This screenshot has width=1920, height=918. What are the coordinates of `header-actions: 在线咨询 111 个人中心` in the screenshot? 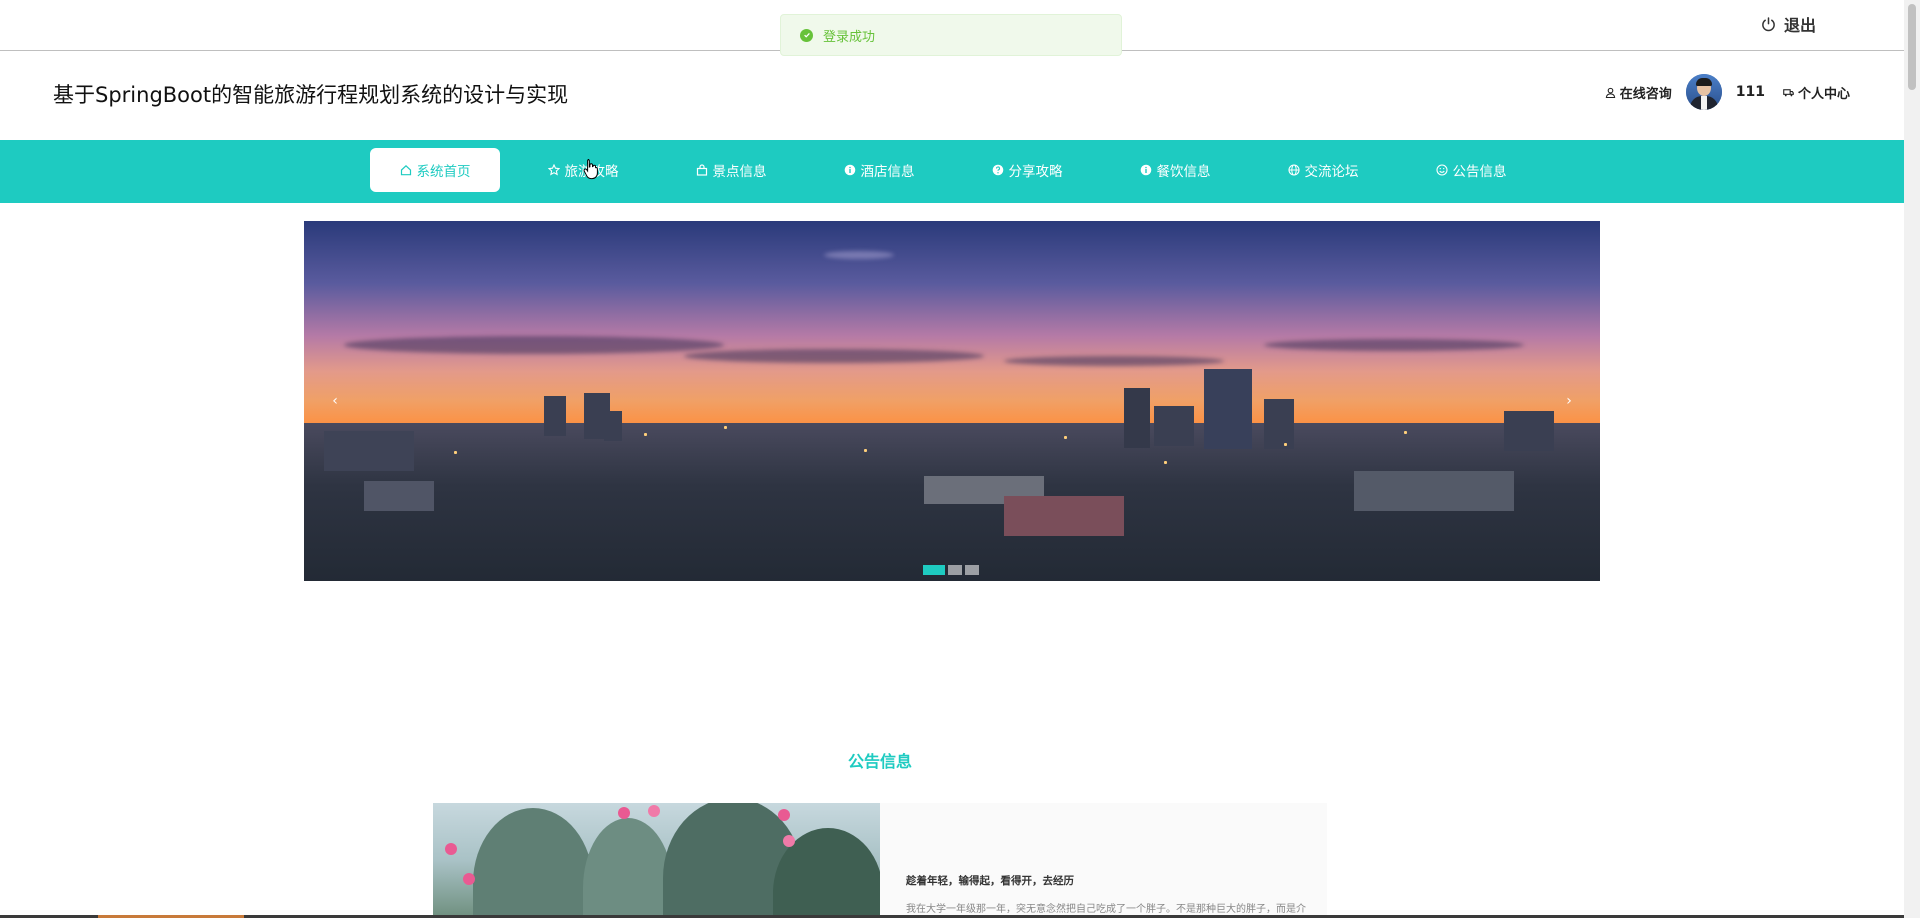 It's located at (1727, 92).